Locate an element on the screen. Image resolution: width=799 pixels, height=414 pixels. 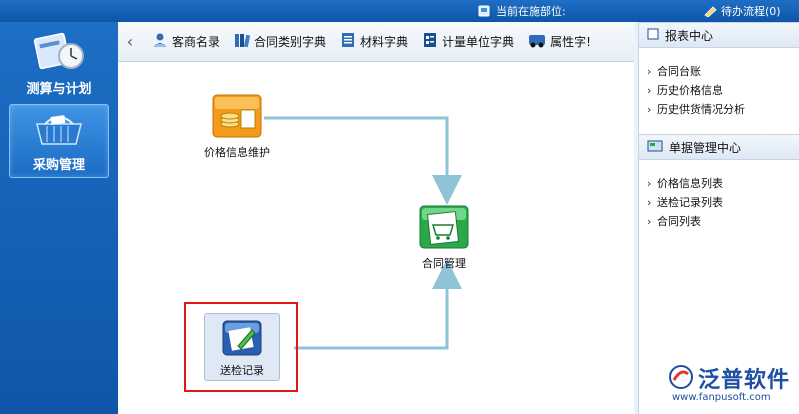
person-icon is located at coordinates (160, 41).